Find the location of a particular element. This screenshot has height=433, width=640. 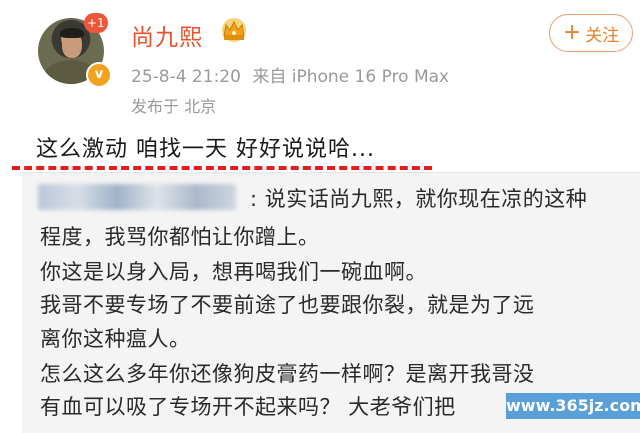

red-dashed-underline is located at coordinates (222, 168).